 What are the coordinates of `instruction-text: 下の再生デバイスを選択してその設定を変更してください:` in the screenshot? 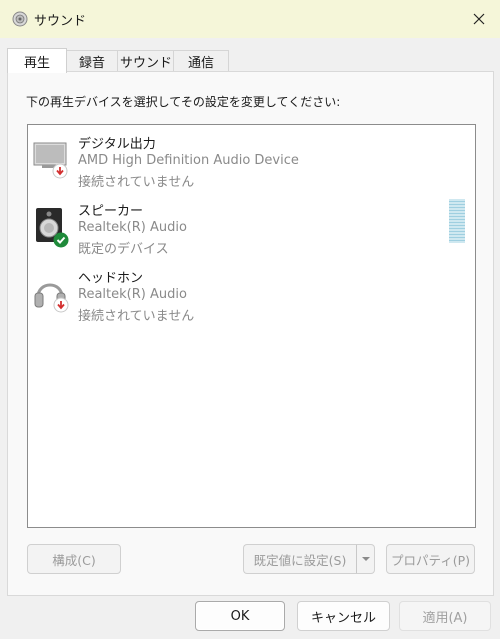 It's located at (183, 102).